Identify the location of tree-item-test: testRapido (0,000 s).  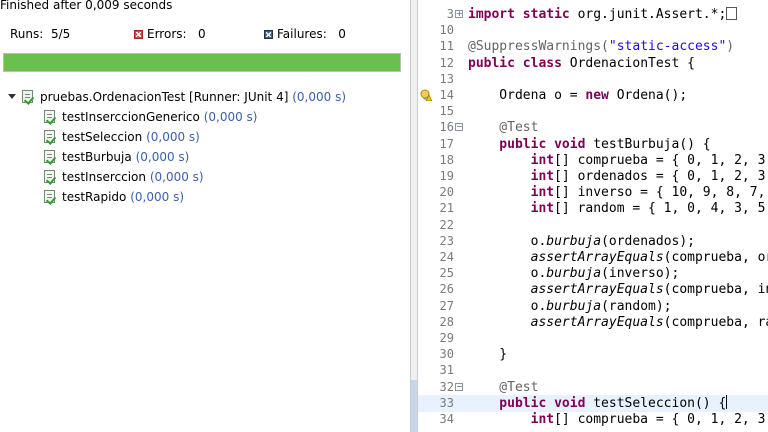
(114, 197).